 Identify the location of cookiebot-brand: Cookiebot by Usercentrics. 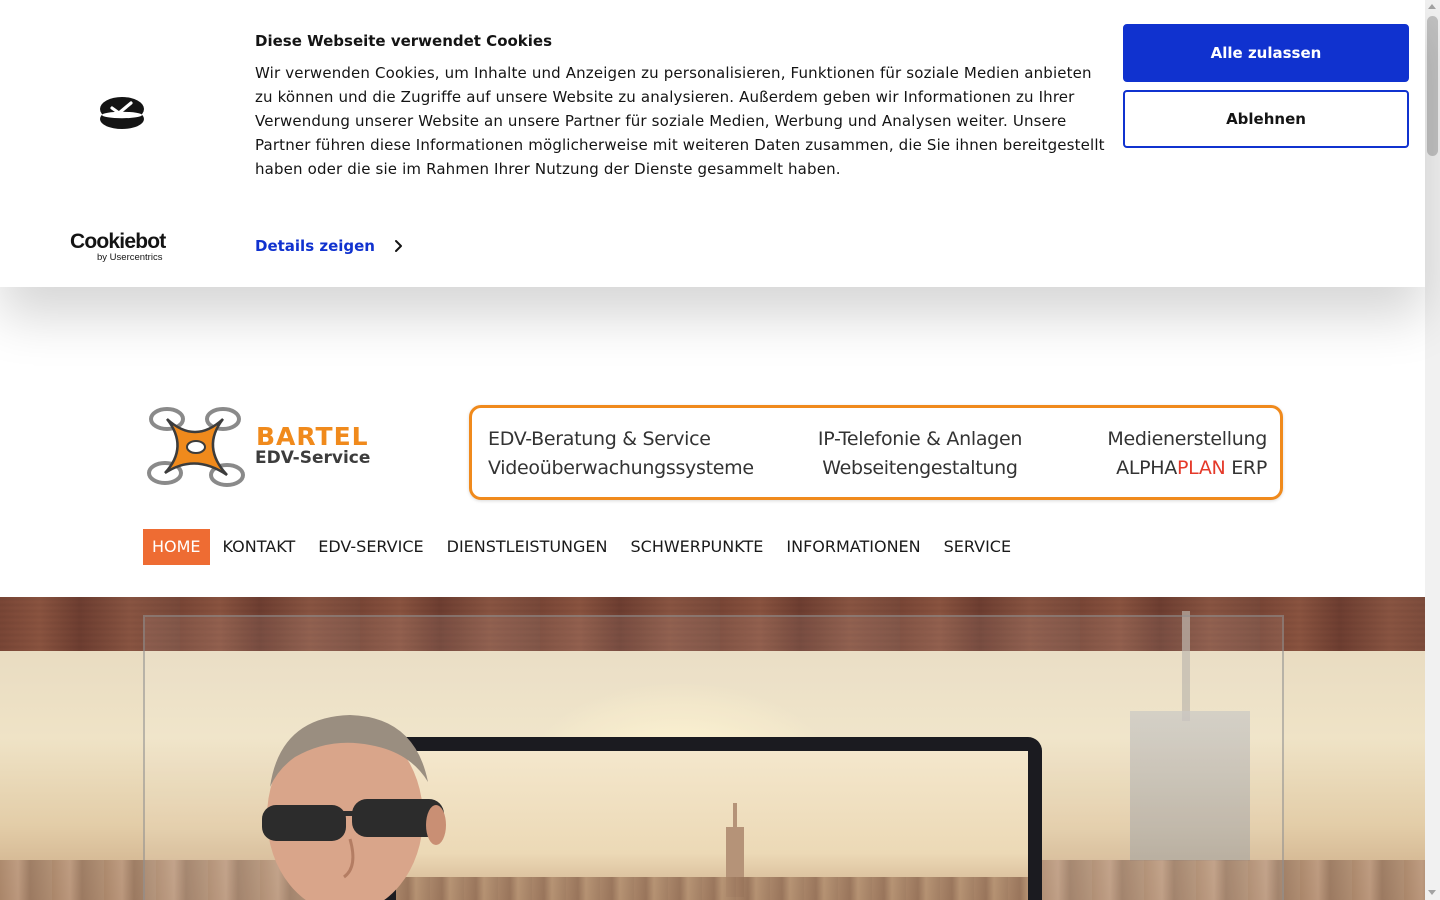
(122, 248).